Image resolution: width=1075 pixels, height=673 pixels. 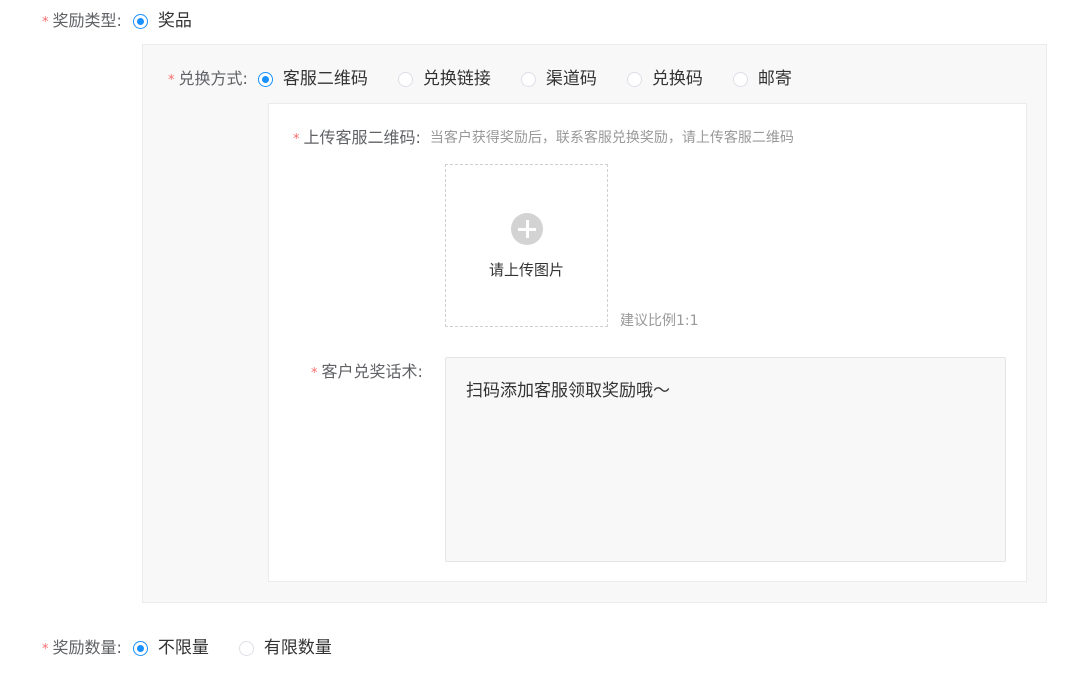 I want to click on radio-label: 邮寄, so click(x=774, y=79).